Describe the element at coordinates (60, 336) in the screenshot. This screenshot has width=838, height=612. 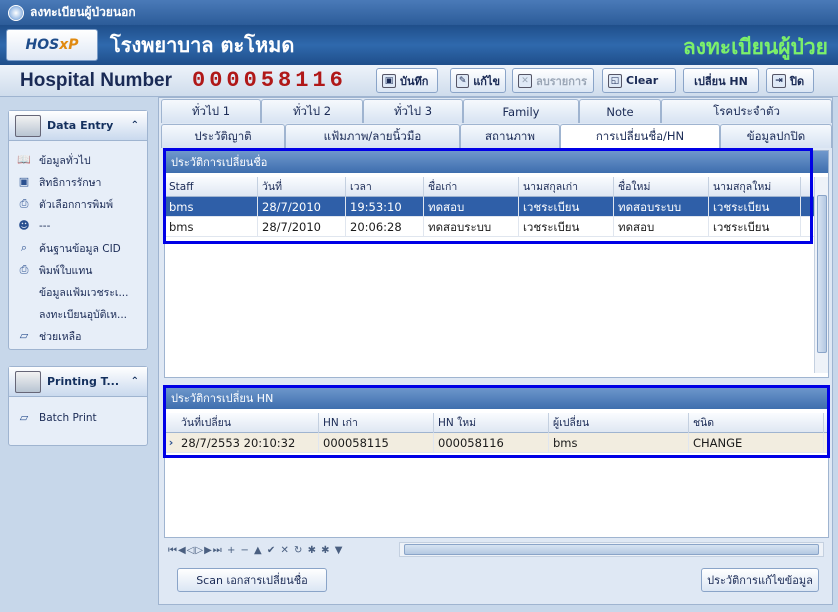
I see `sidebar-item-label: ช่วยเหลือ` at that location.